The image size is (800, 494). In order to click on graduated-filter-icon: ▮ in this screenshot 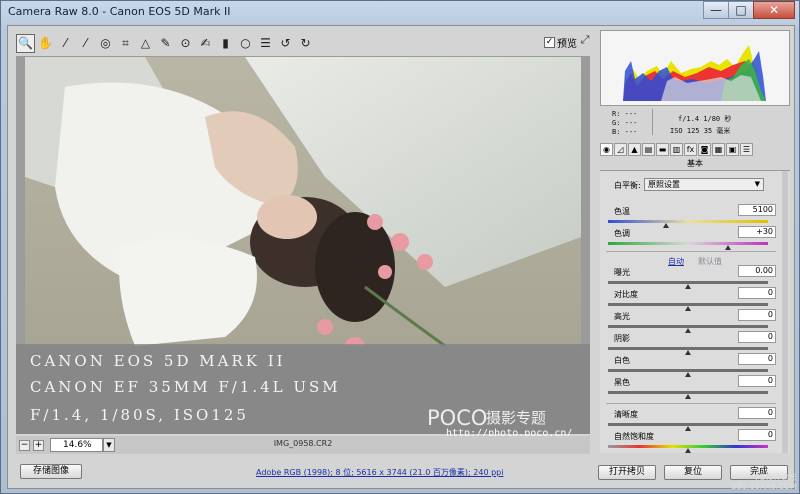, I will do `click(225, 43)`.